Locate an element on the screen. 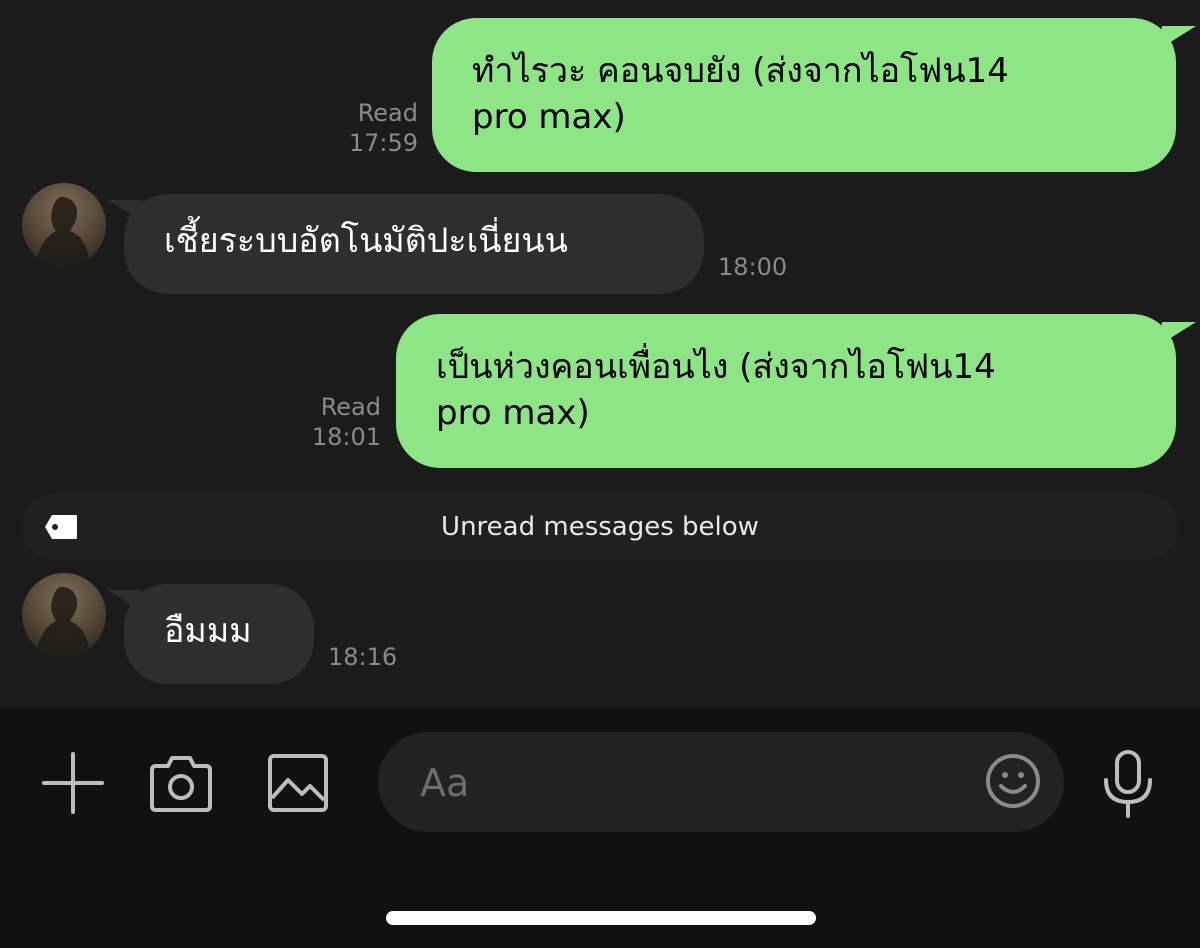 Image resolution: width=1200 pixels, height=948 pixels. plus-icon is located at coordinates (73, 783).